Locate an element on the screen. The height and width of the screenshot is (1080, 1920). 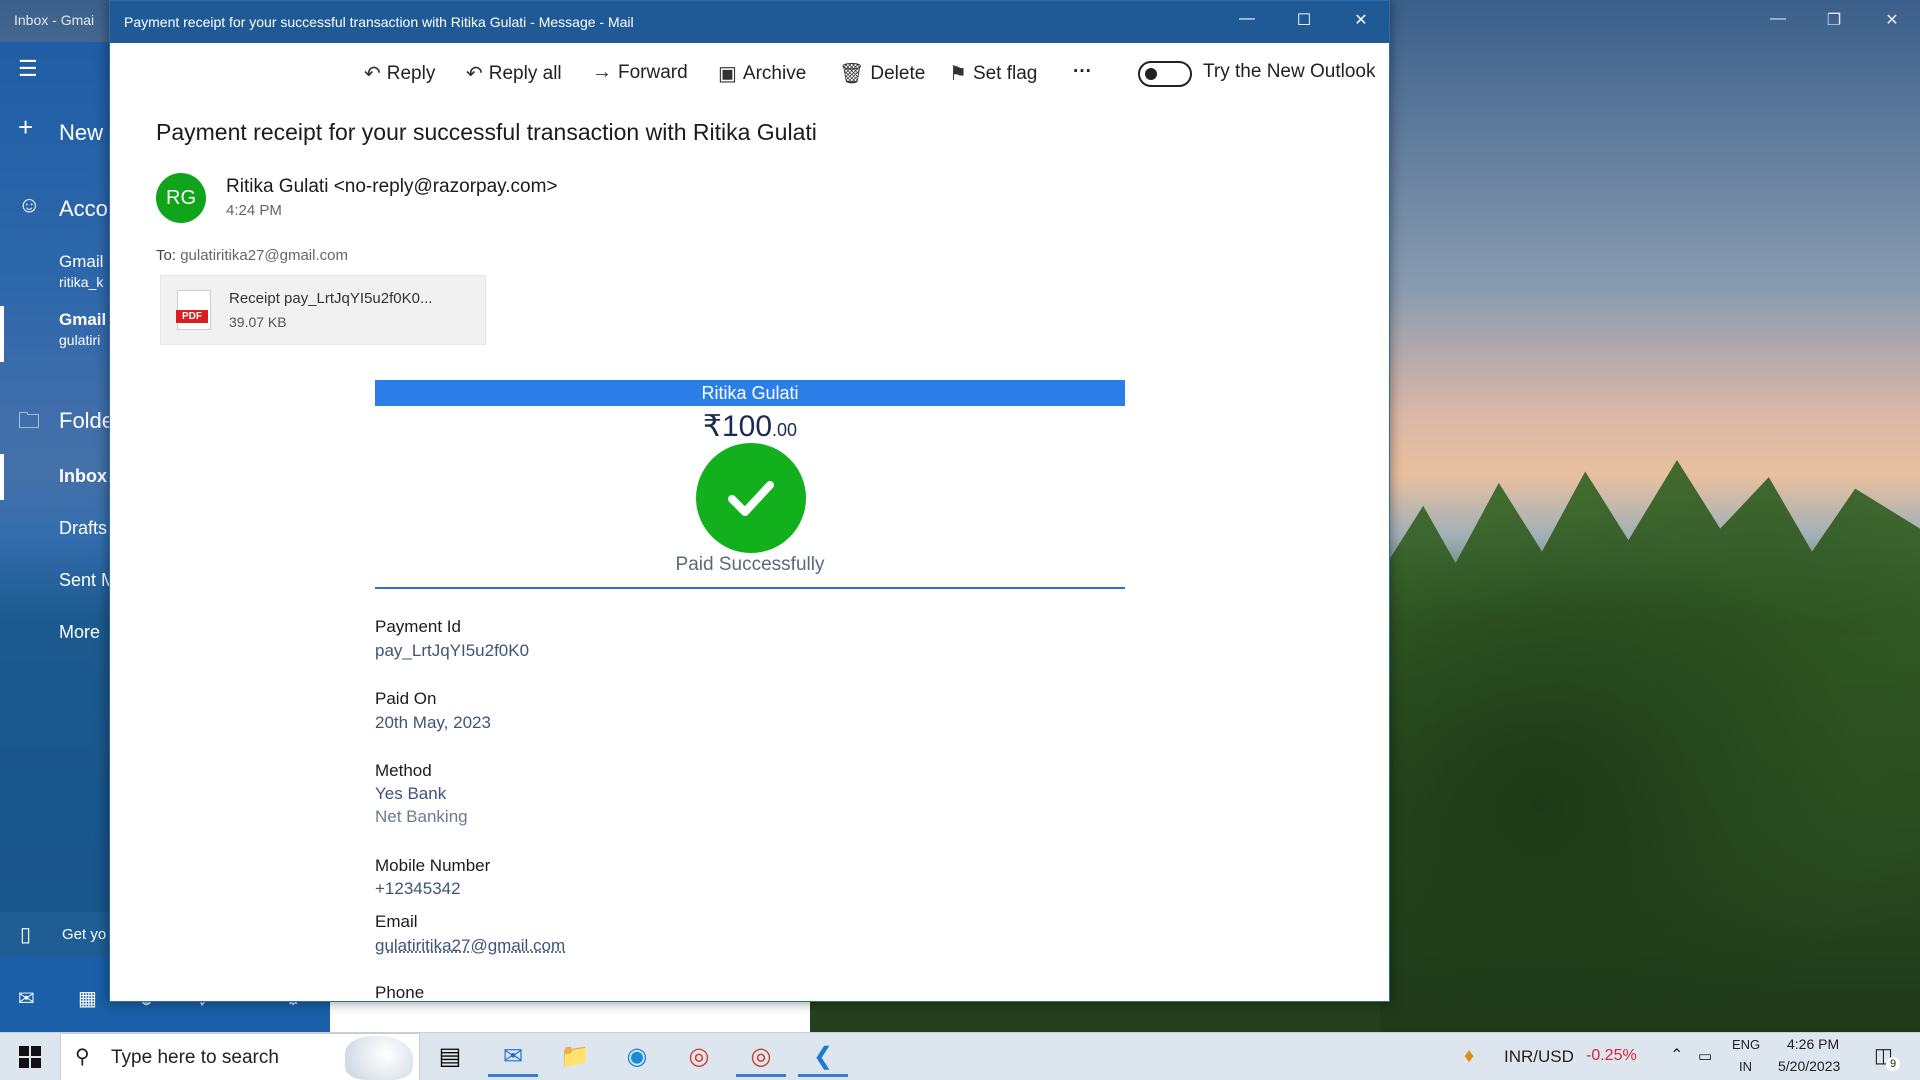
delete-button: 🗑 Delete is located at coordinates (882, 73).